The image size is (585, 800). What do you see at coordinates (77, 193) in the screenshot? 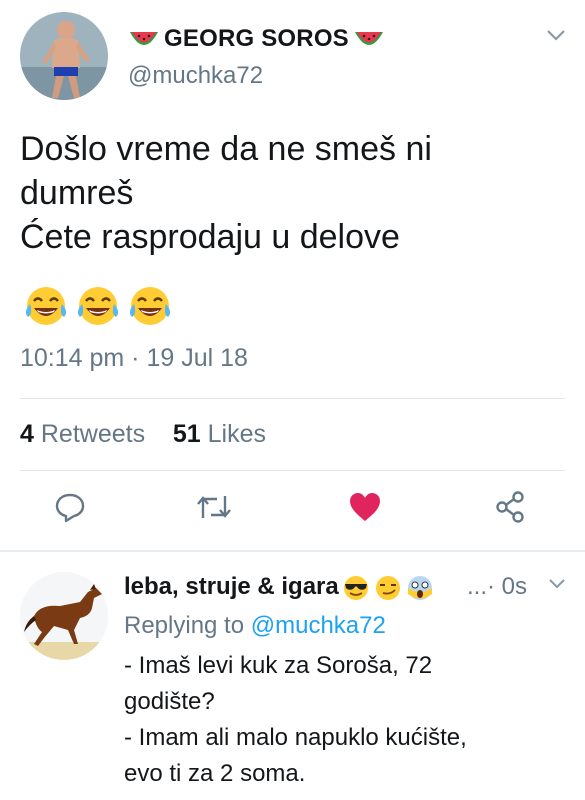
I see `tweet-line: dumreš` at bounding box center [77, 193].